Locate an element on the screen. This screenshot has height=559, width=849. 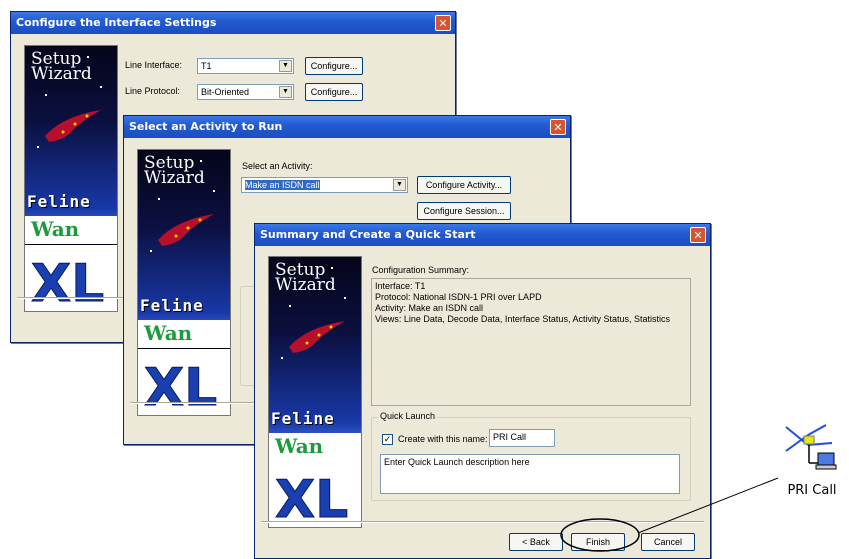
pri-call-label: PRI Call is located at coordinates (812, 490).